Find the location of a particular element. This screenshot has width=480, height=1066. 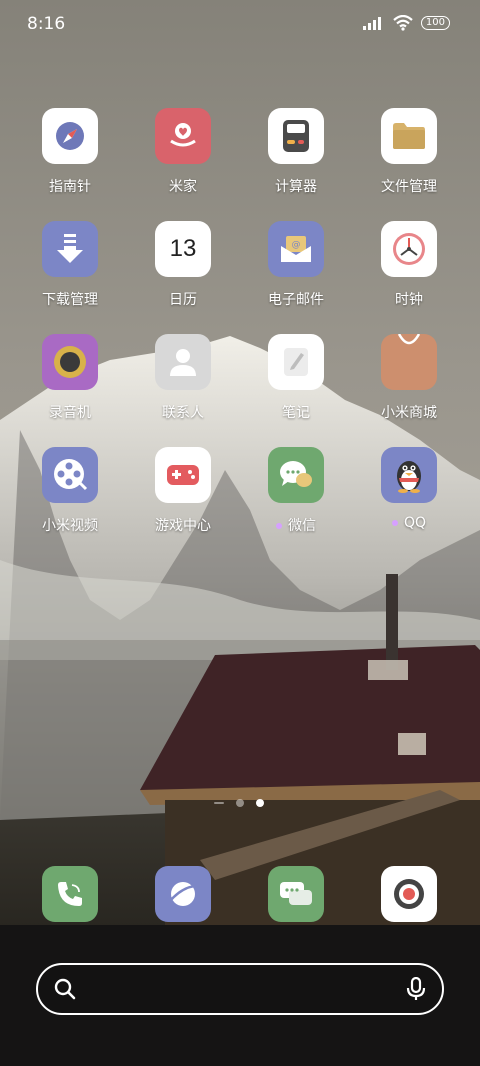

app-label: 小米视频 is located at coordinates (70, 526).